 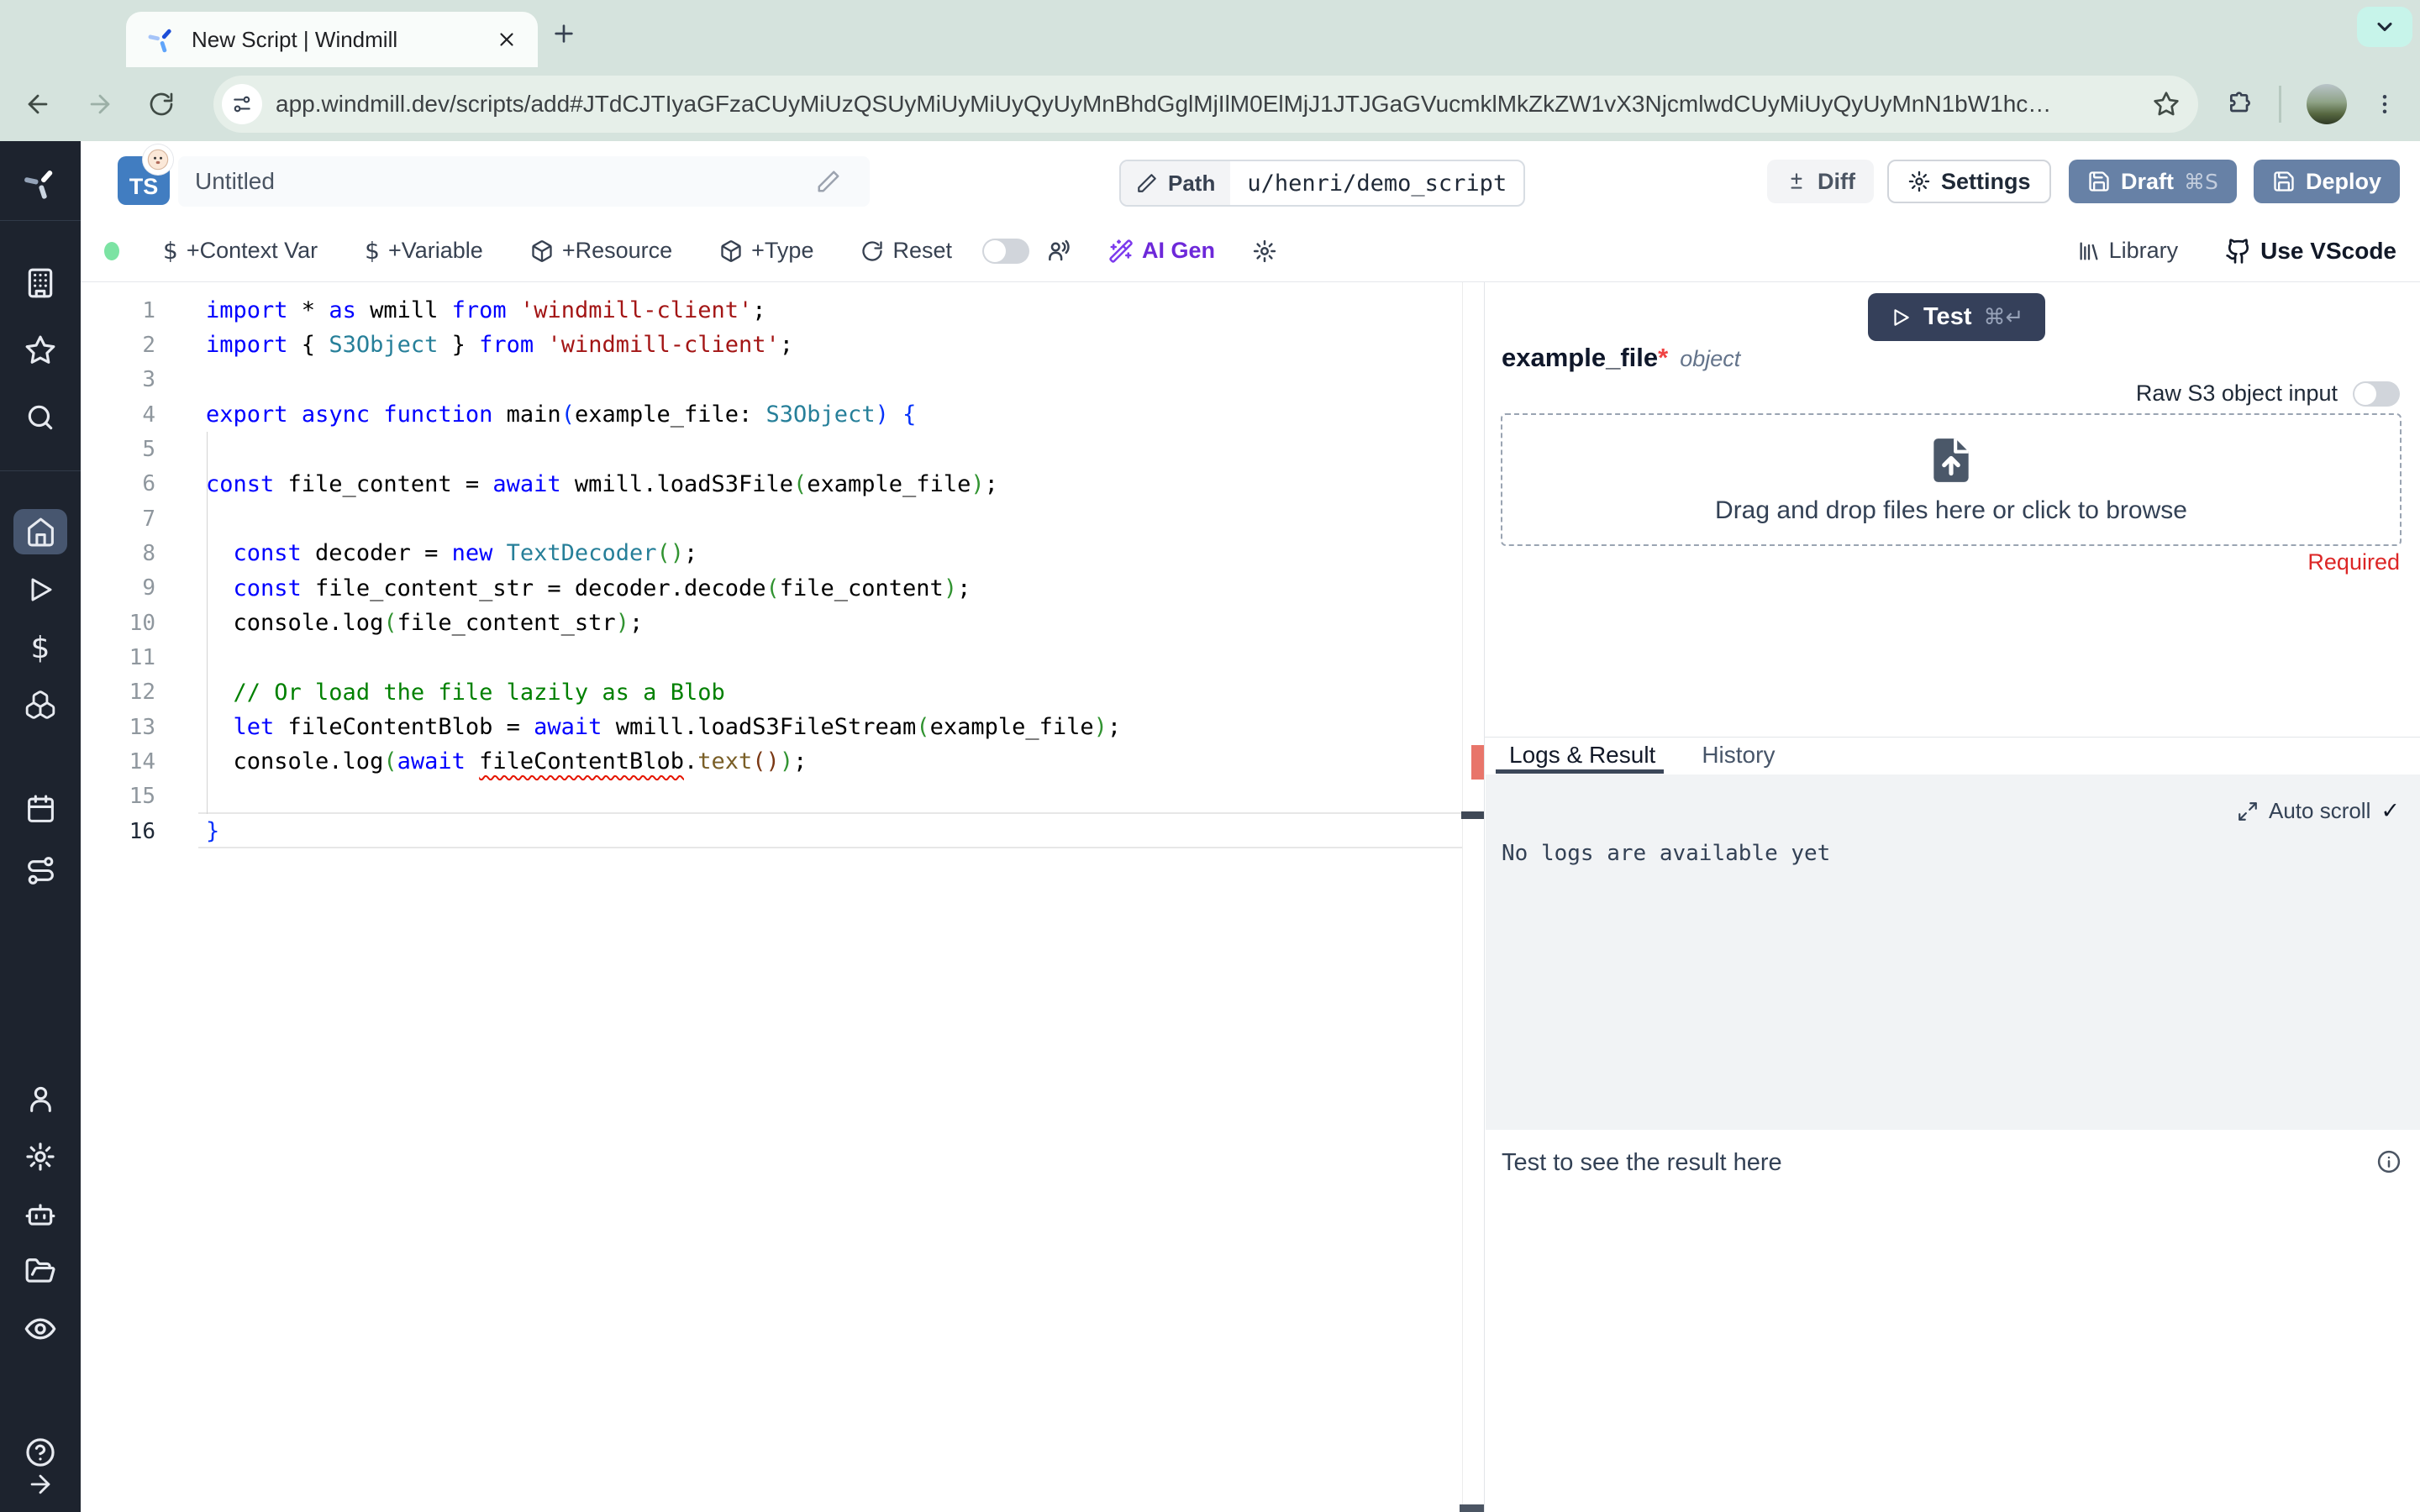 What do you see at coordinates (40, 648) in the screenshot?
I see `sidebar-item-variables: $` at bounding box center [40, 648].